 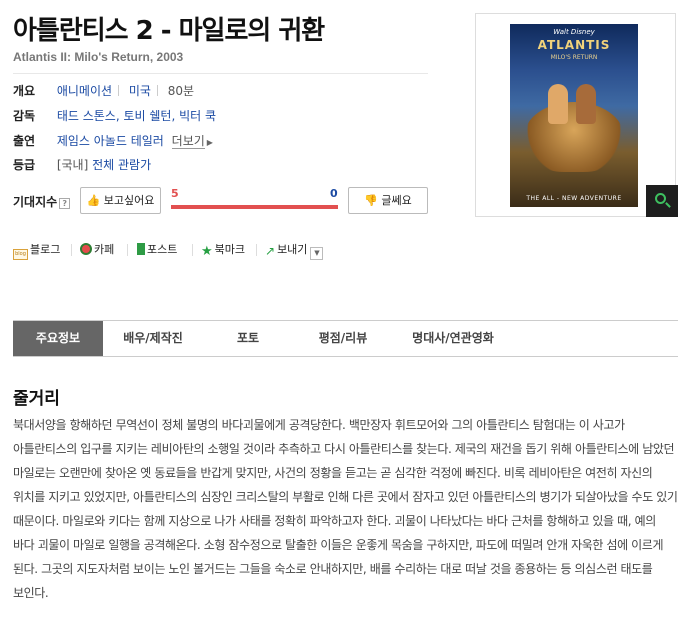 I want to click on chevron-down-icon: ▼, so click(x=317, y=253).